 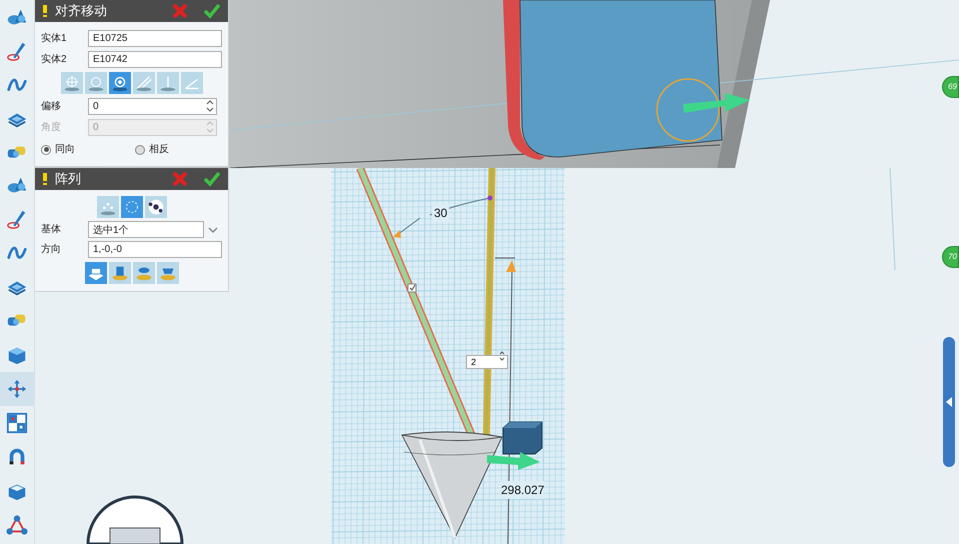 I want to click on array-mode-button, so click(x=155, y=207).